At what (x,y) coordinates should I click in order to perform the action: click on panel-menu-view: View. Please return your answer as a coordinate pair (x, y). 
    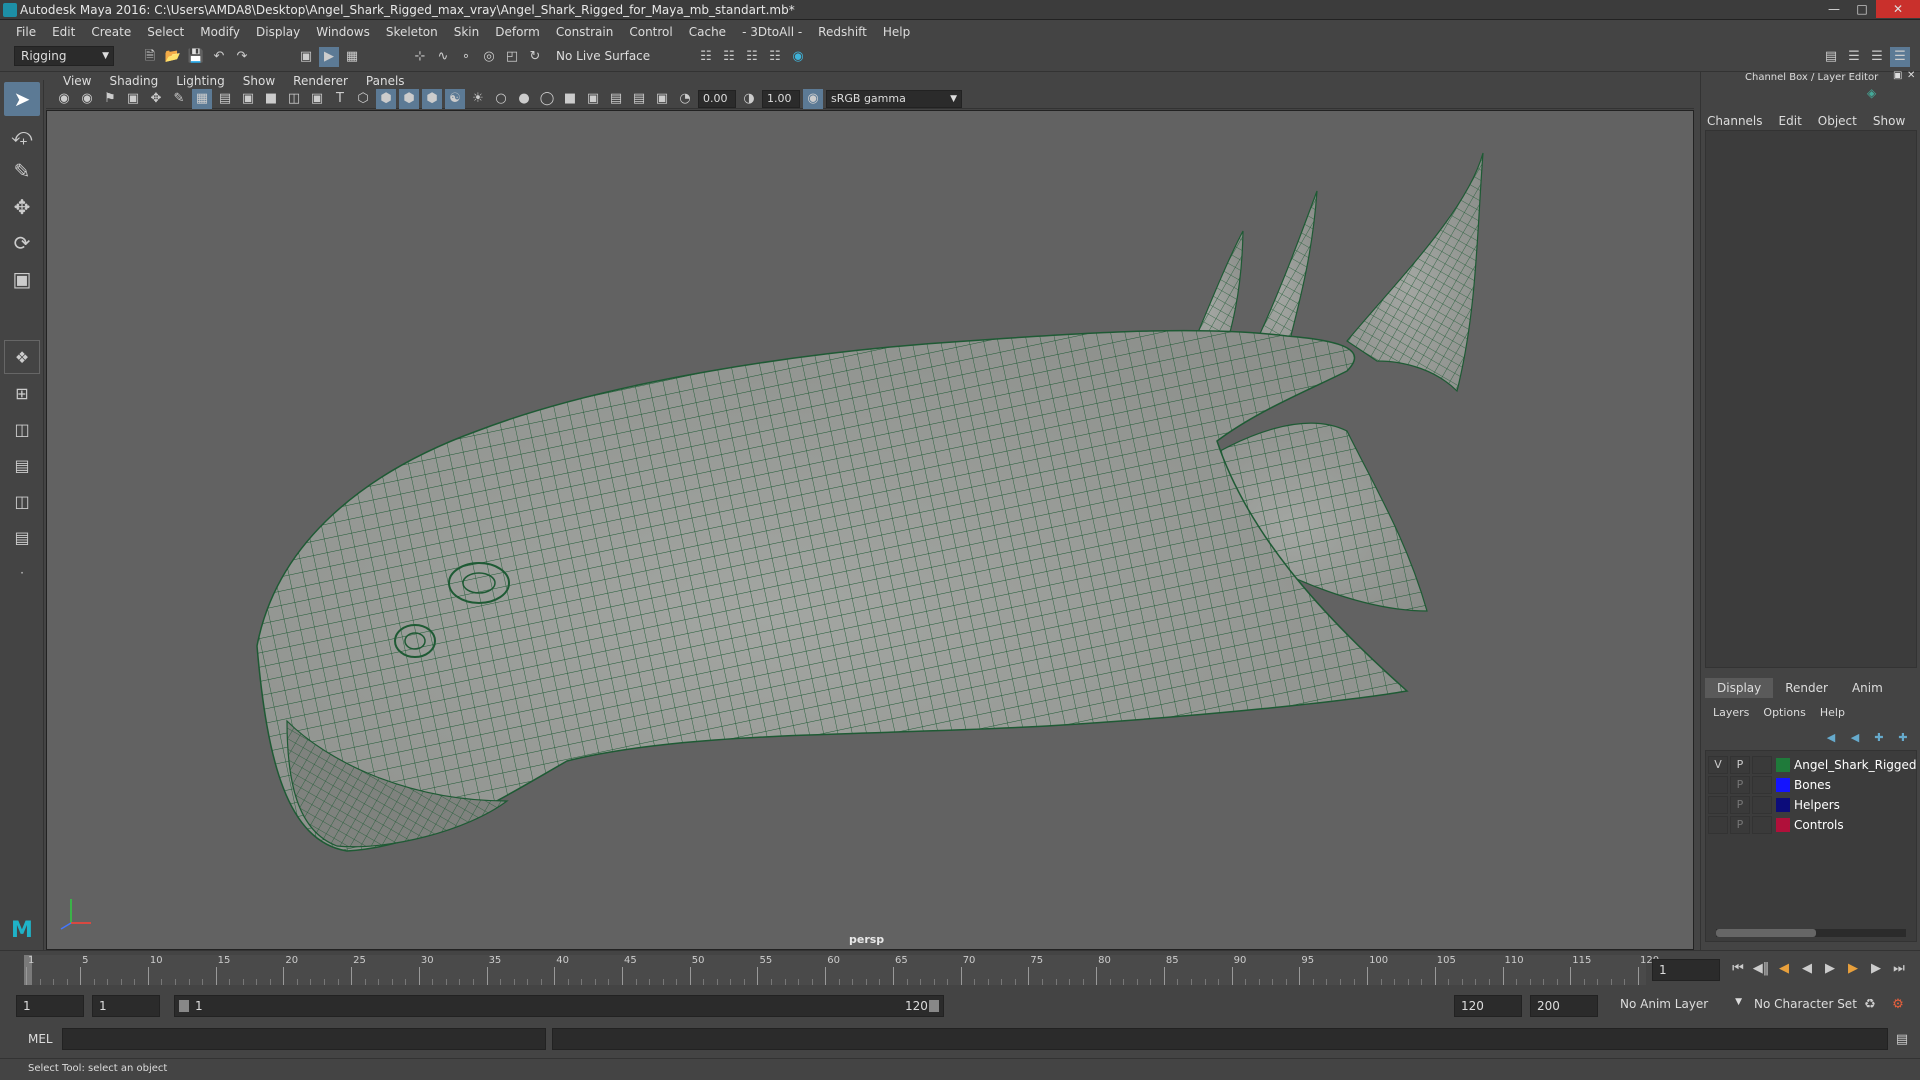
    Looking at the image, I should click on (77, 81).